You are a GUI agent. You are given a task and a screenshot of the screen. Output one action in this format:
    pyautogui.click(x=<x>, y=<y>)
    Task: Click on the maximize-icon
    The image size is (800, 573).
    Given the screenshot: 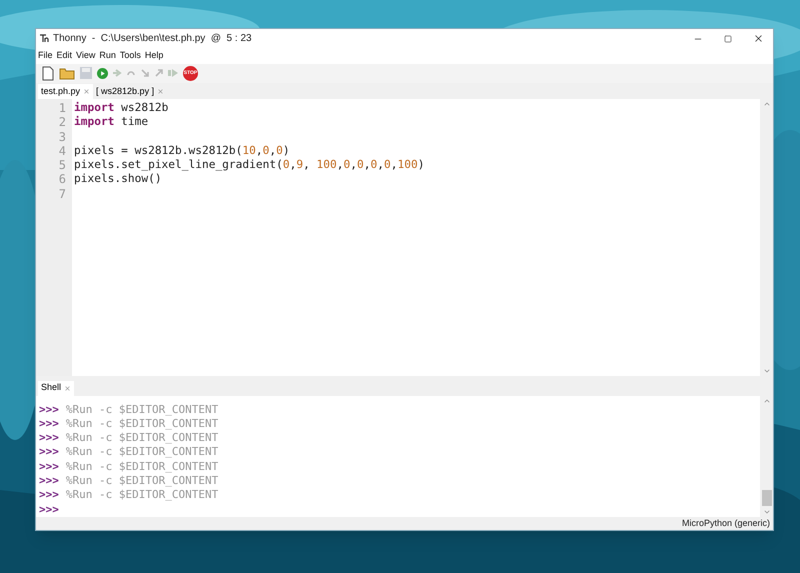 What is the action you would take?
    pyautogui.click(x=728, y=38)
    